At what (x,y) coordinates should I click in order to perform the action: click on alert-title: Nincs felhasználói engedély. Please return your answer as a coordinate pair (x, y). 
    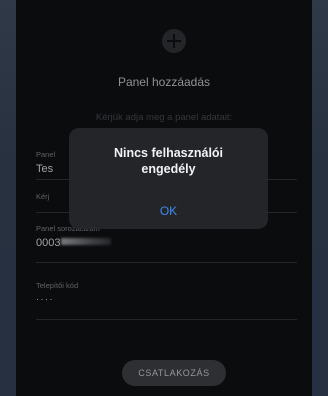
    Looking at the image, I should click on (168, 161).